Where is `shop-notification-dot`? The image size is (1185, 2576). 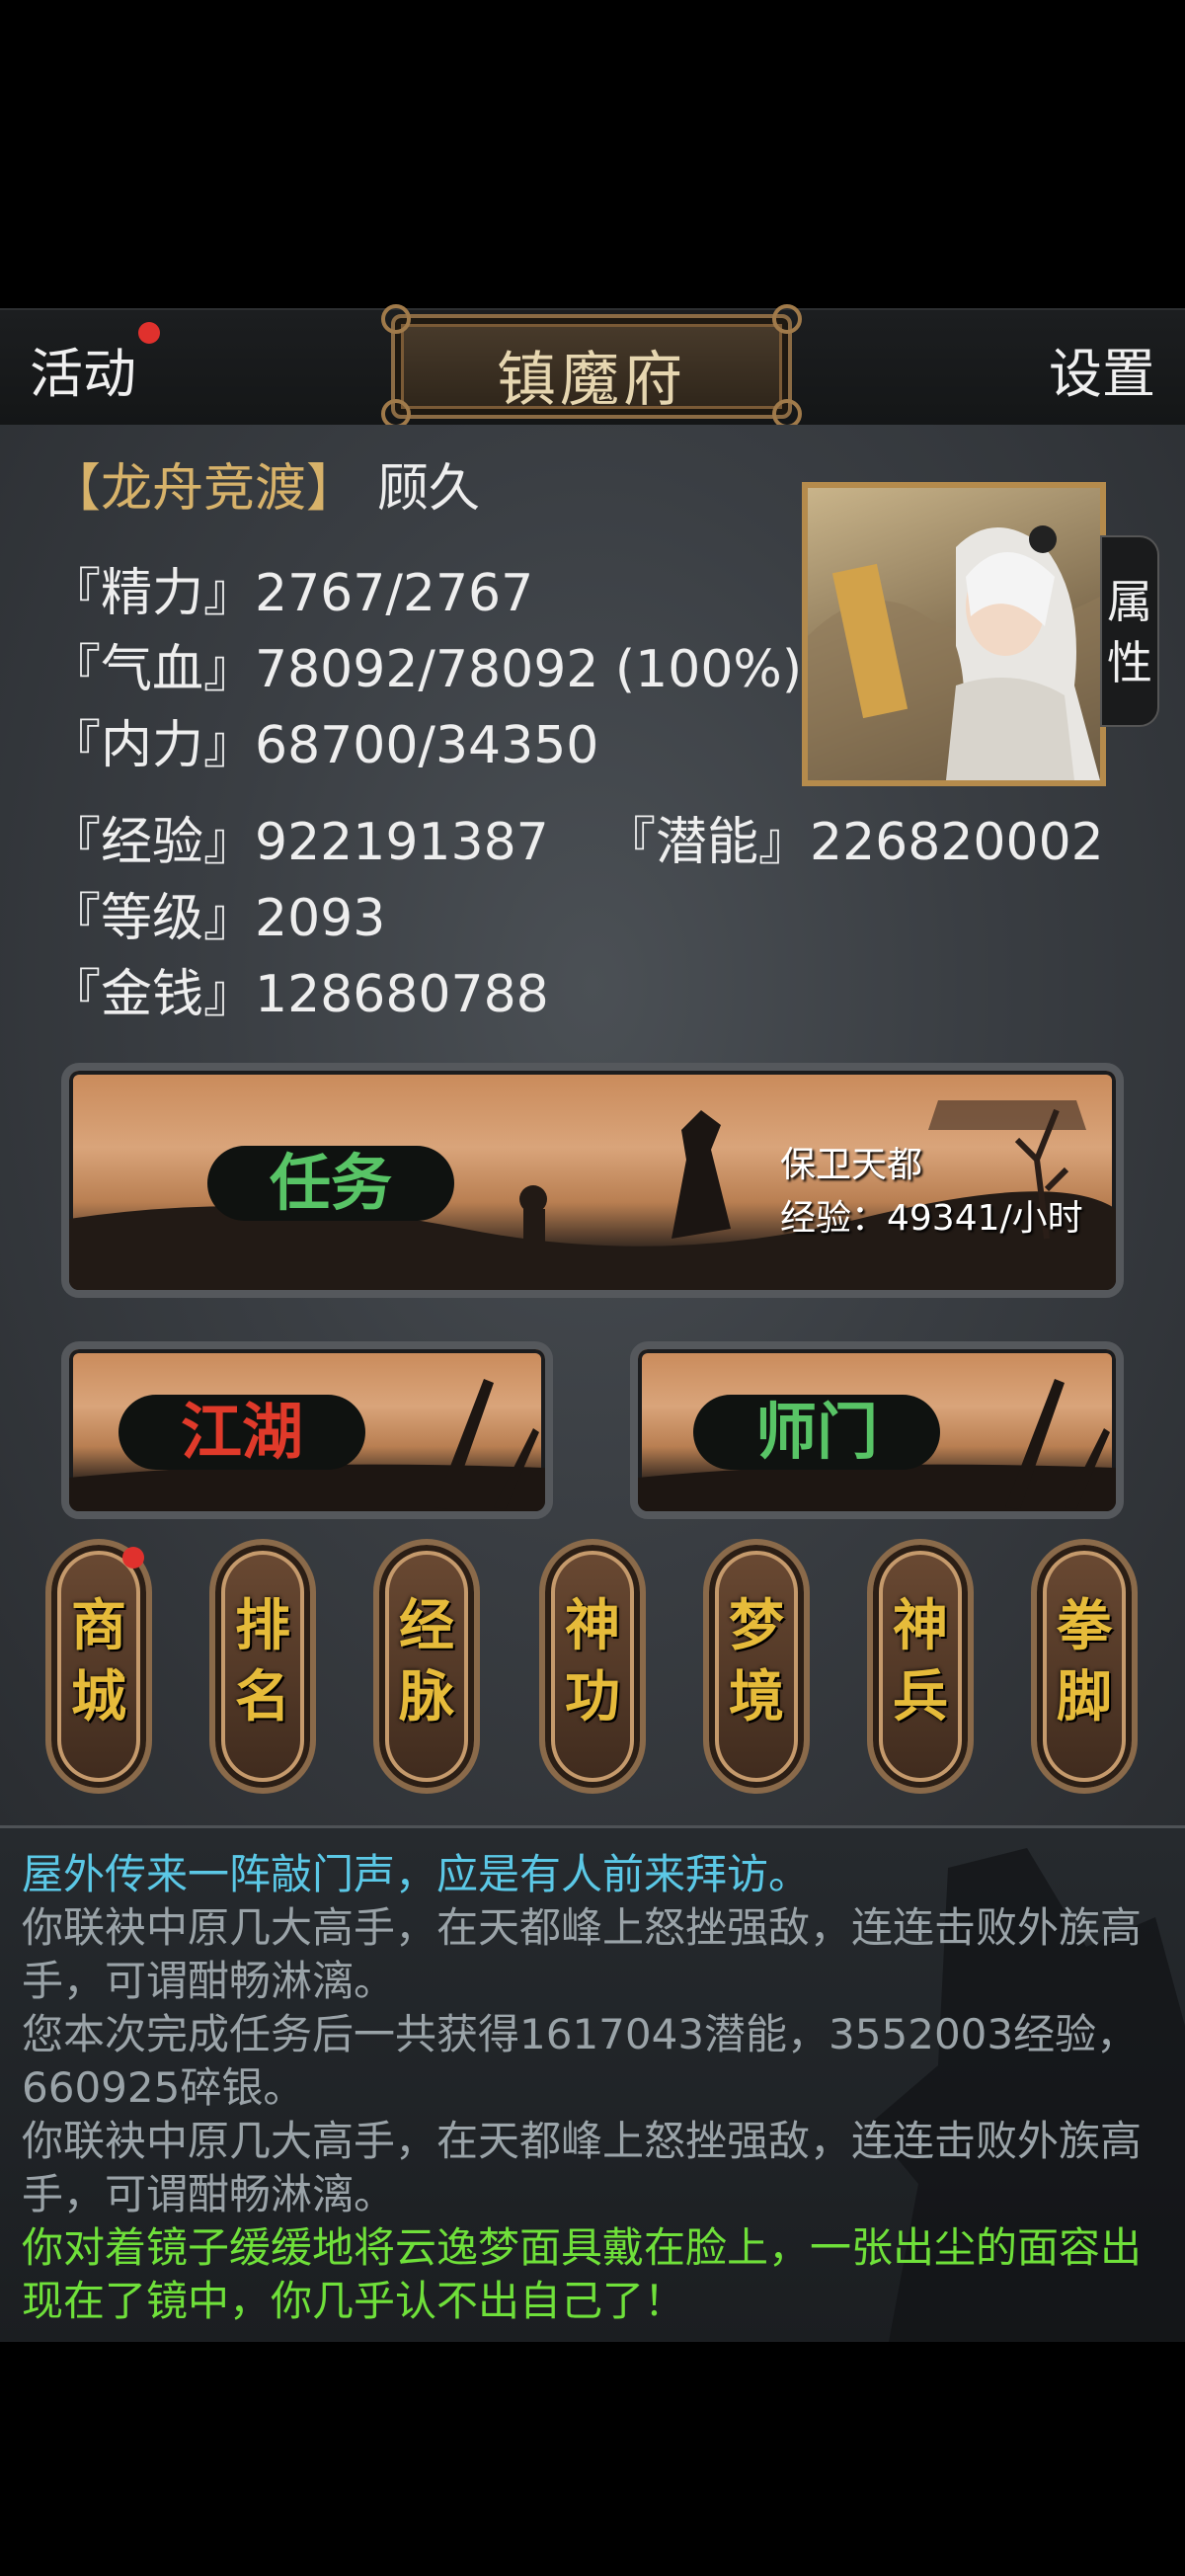 shop-notification-dot is located at coordinates (133, 1558).